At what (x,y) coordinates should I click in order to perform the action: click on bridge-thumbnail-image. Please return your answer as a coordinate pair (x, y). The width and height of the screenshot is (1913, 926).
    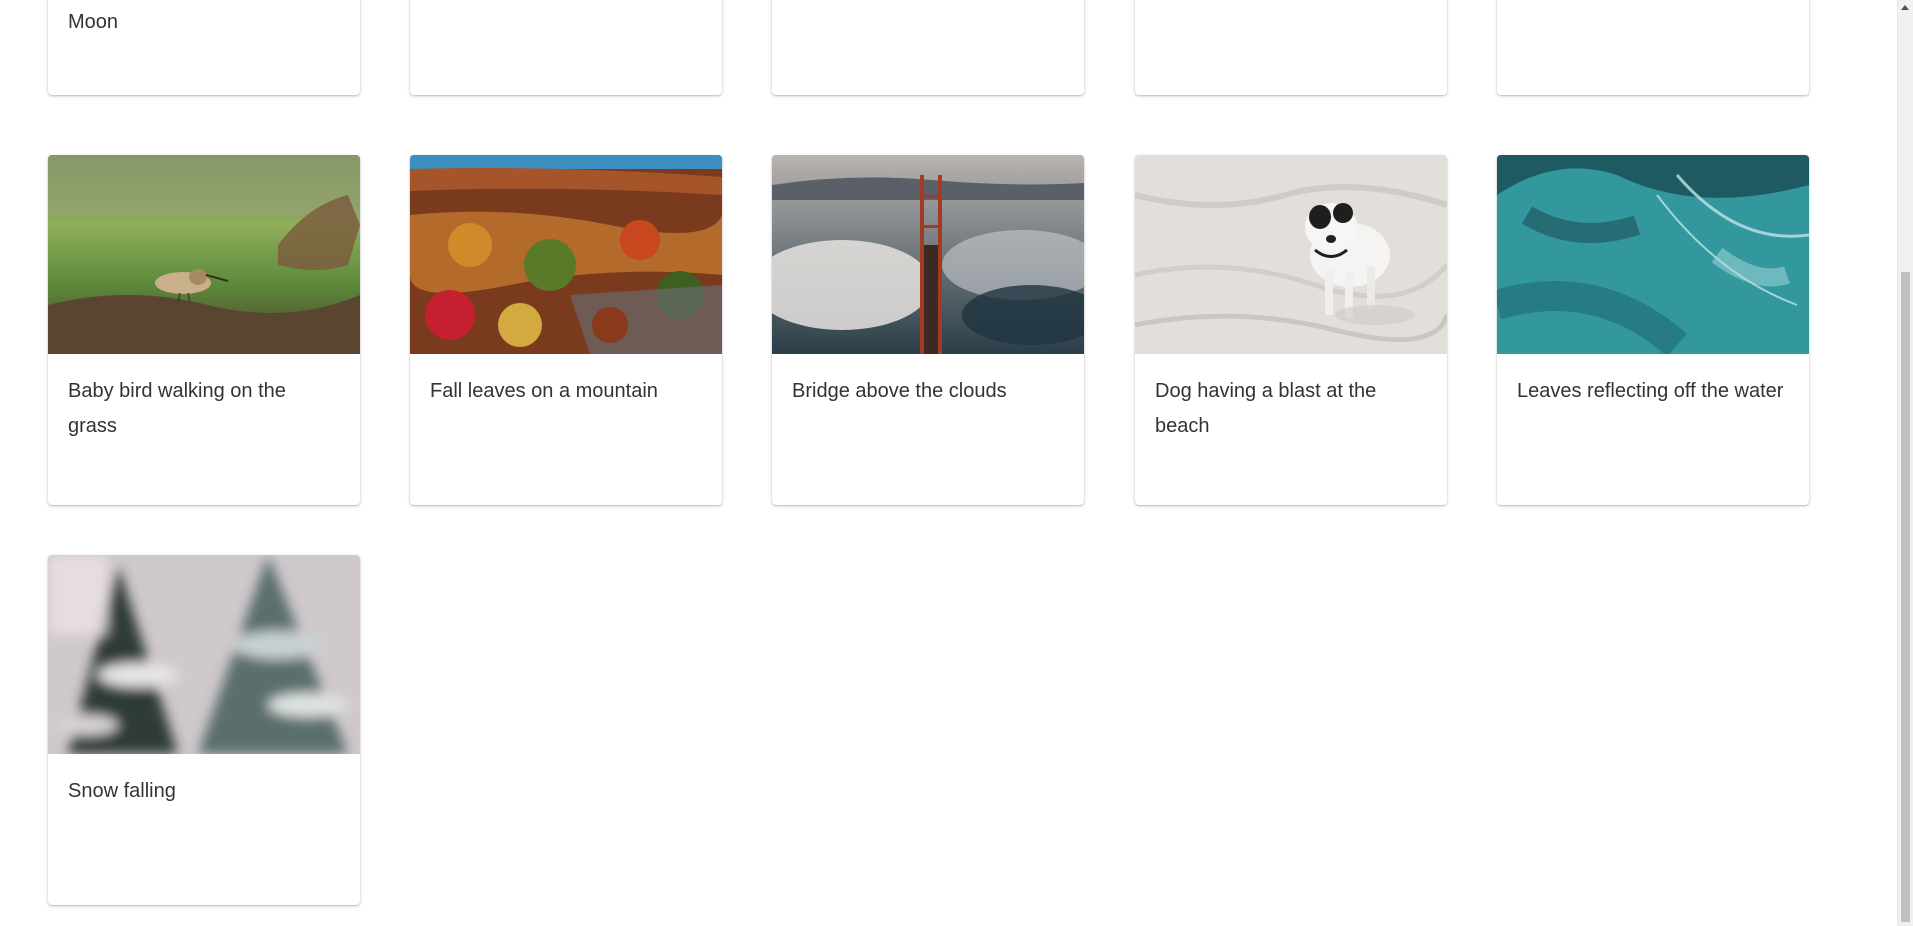
    Looking at the image, I should click on (928, 254).